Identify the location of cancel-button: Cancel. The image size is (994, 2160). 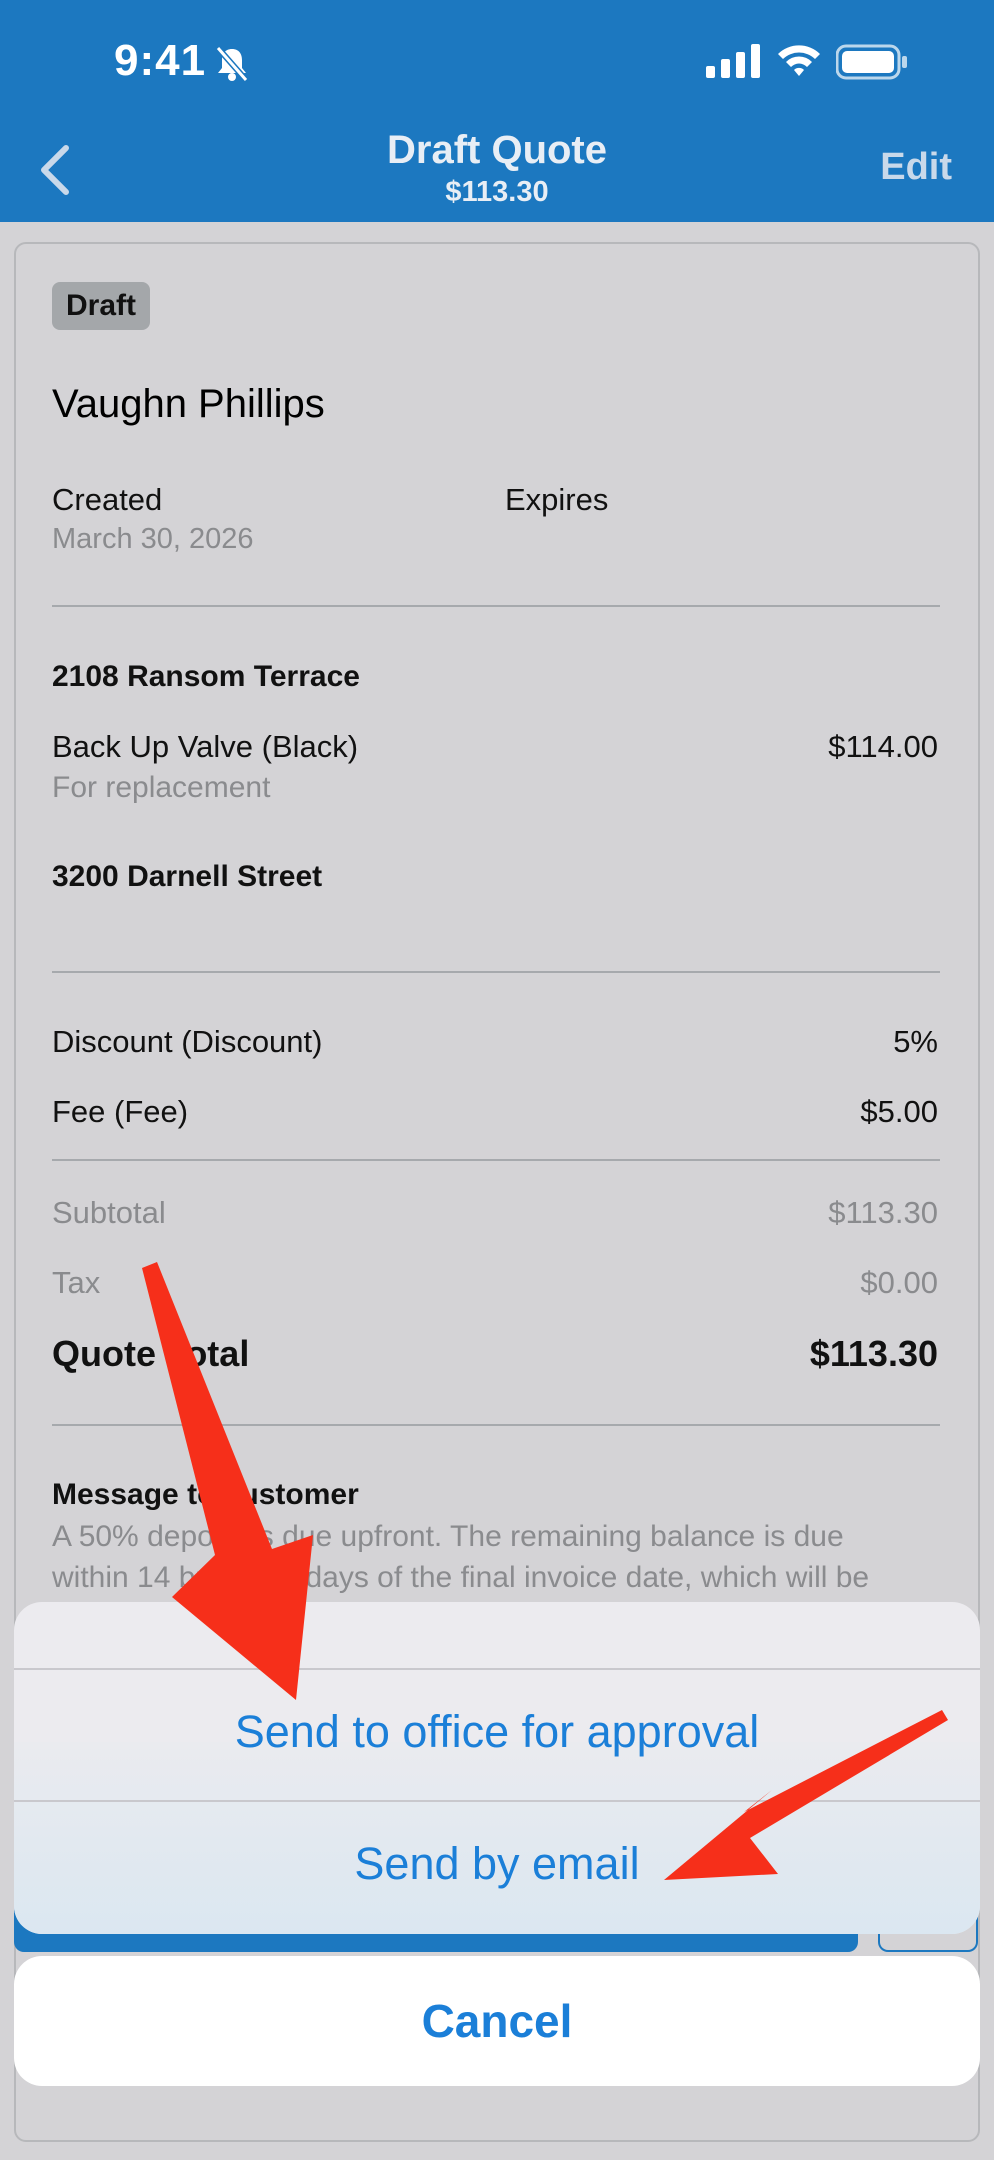
(497, 2021).